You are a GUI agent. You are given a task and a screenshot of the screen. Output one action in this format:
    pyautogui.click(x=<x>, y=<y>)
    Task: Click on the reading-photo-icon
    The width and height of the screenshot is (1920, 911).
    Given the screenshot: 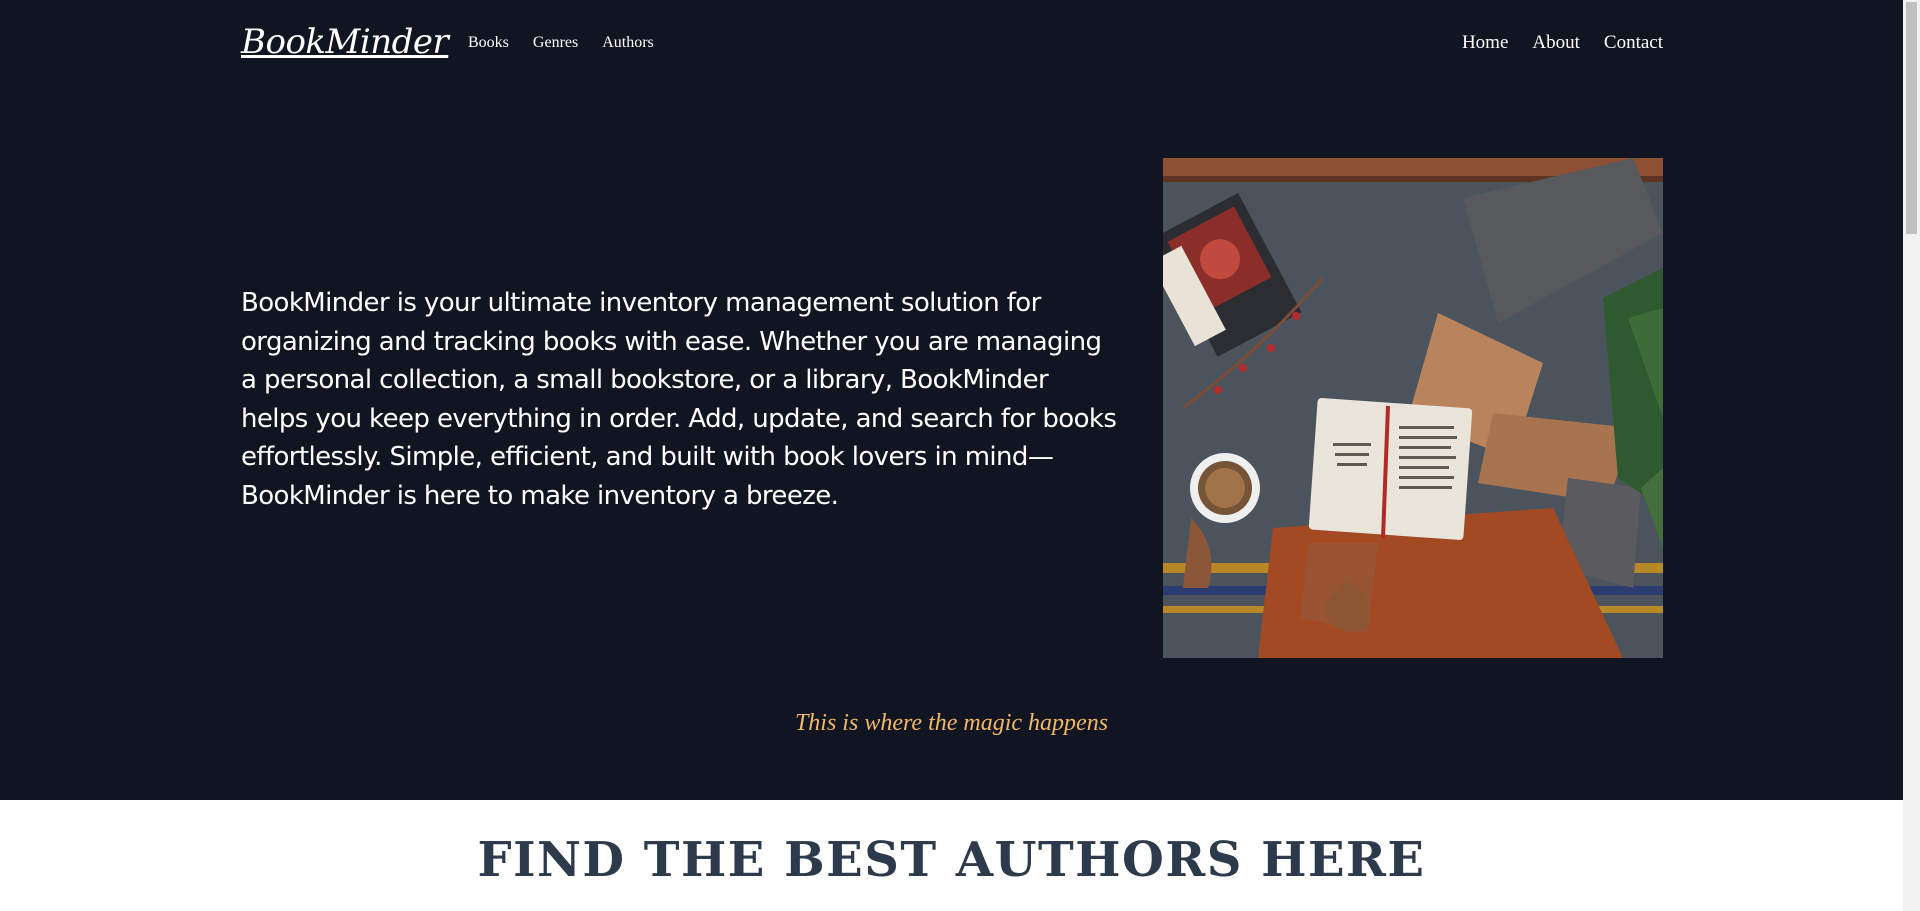 What is the action you would take?
    pyautogui.click(x=1413, y=408)
    